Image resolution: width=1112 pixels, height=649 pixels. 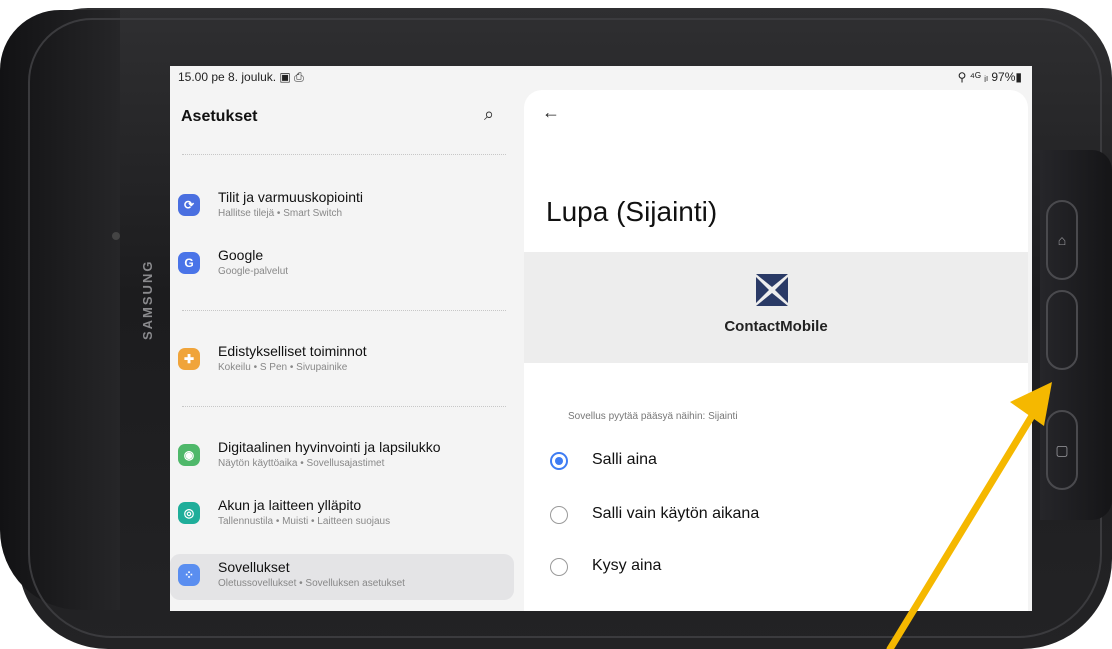 I want to click on status-time-date: 15.00 pe 8. jouluk. ▣ ⎙, so click(x=241, y=77).